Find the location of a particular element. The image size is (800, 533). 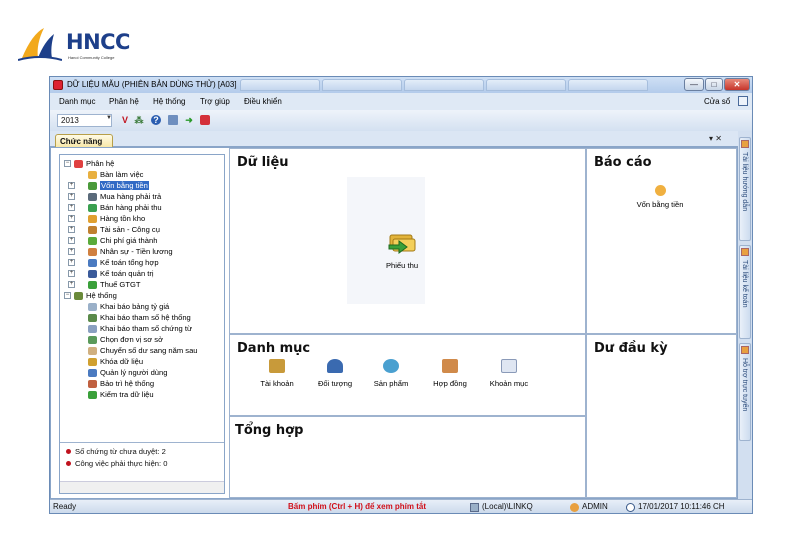

tree-item-chi-phi: + Chi phí giá thành is located at coordinates (143, 241).